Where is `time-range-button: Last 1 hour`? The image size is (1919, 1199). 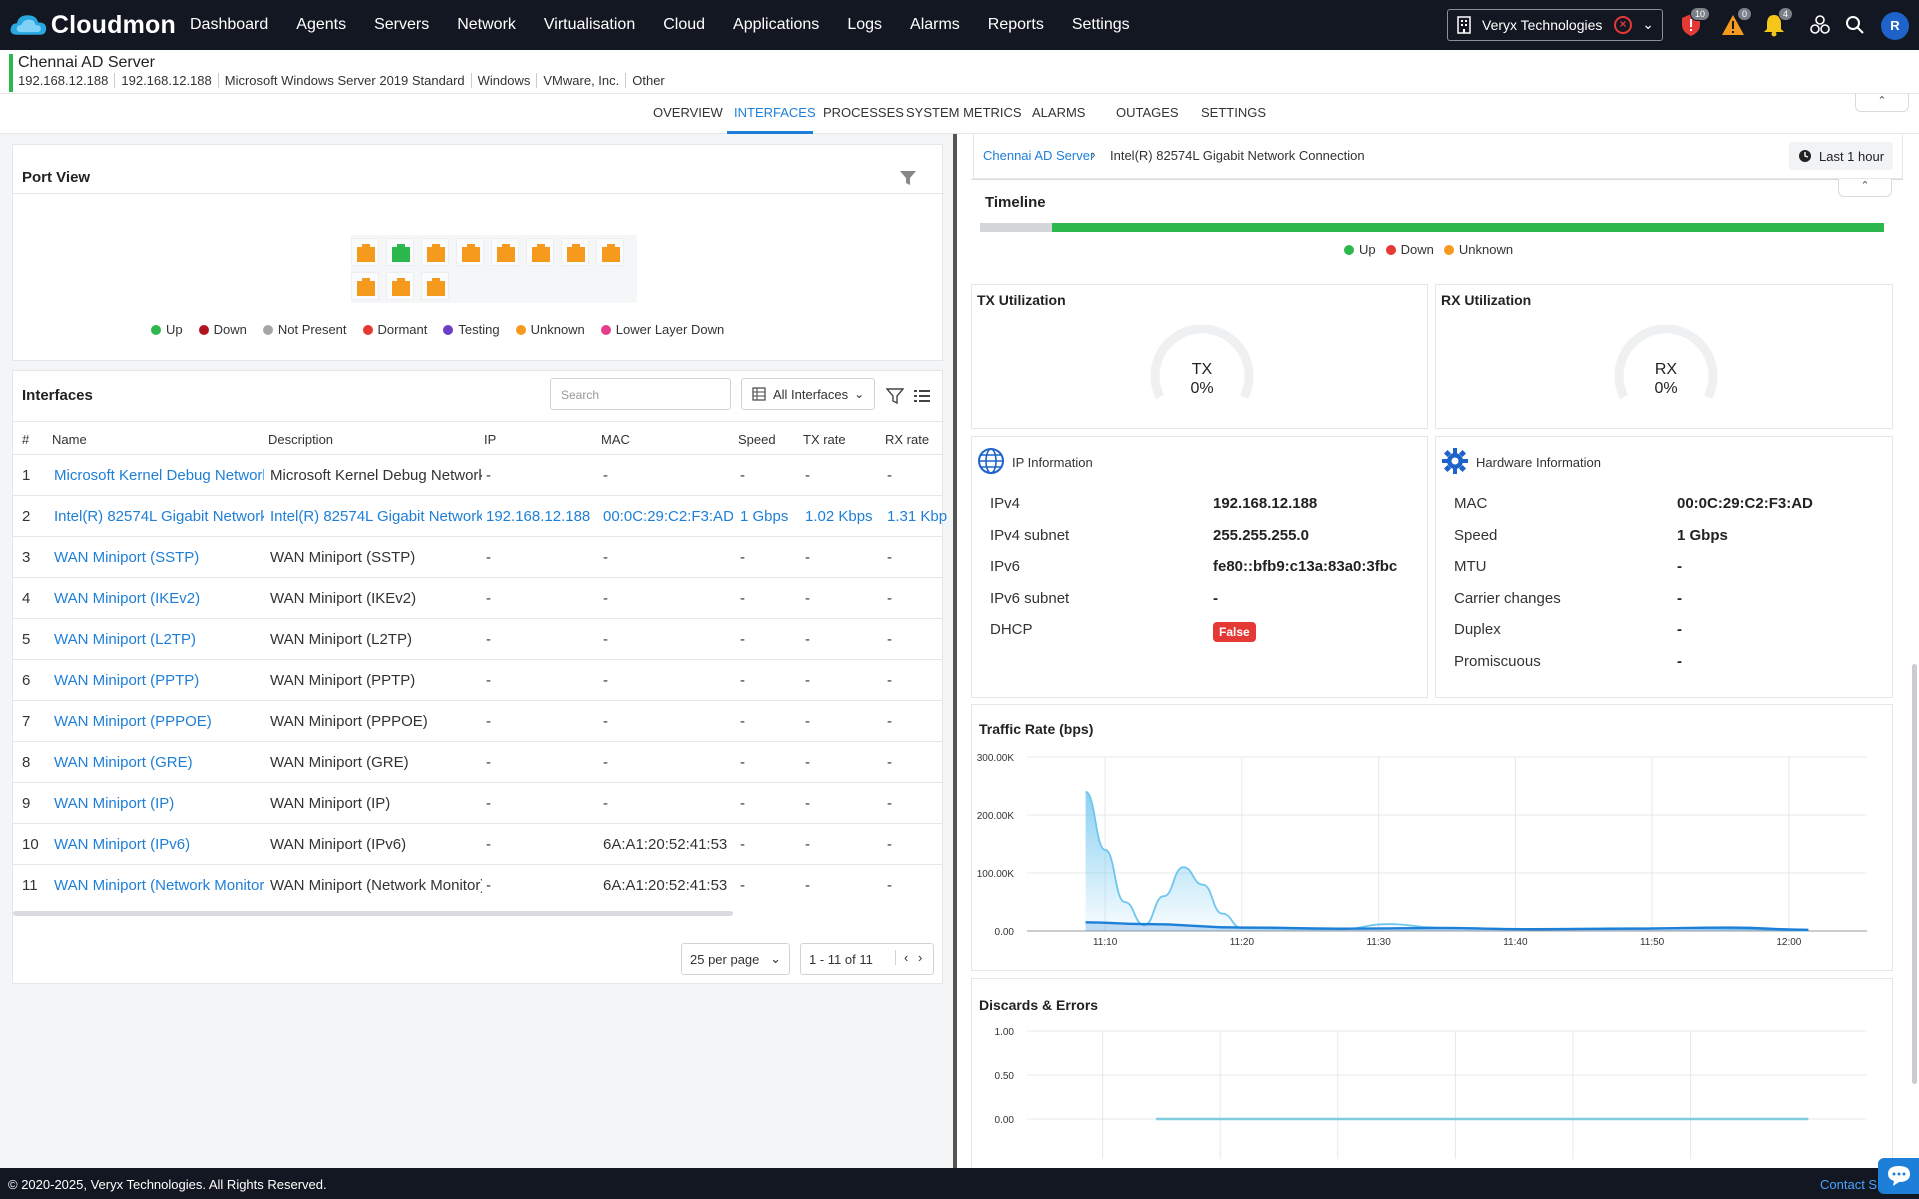 time-range-button: Last 1 hour is located at coordinates (1841, 156).